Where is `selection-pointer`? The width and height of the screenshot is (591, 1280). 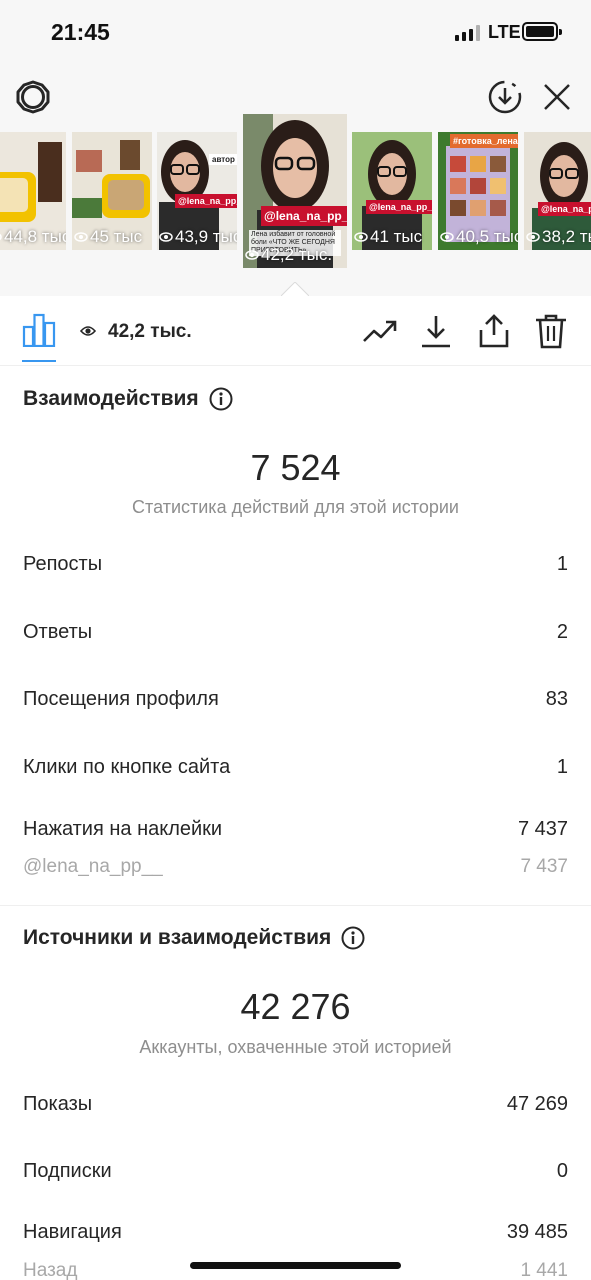 selection-pointer is located at coordinates (295, 289).